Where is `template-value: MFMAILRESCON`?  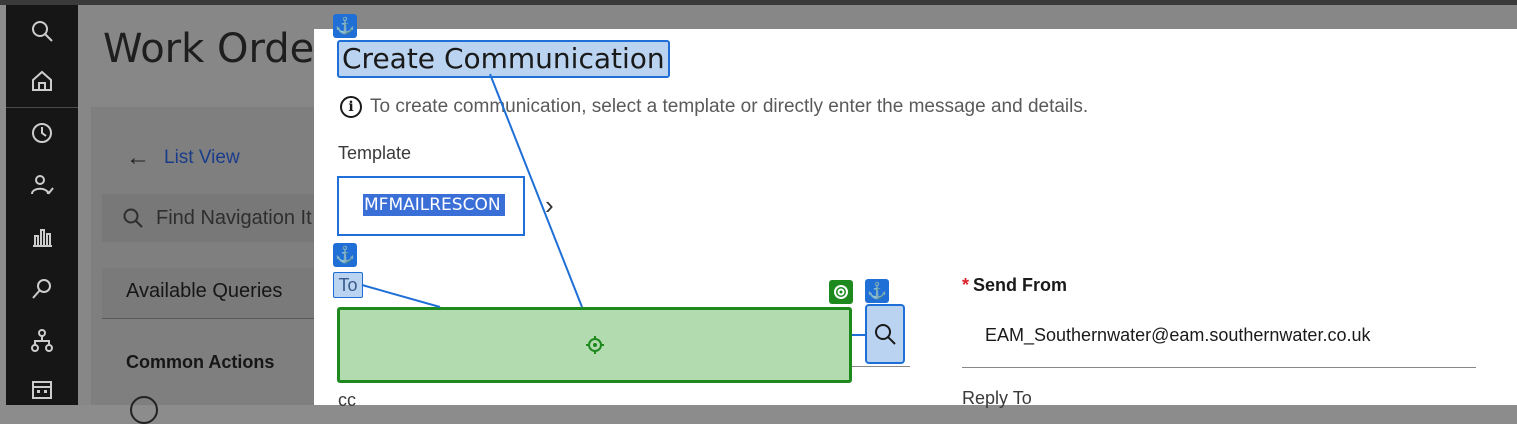
template-value: MFMAILRESCON is located at coordinates (434, 205).